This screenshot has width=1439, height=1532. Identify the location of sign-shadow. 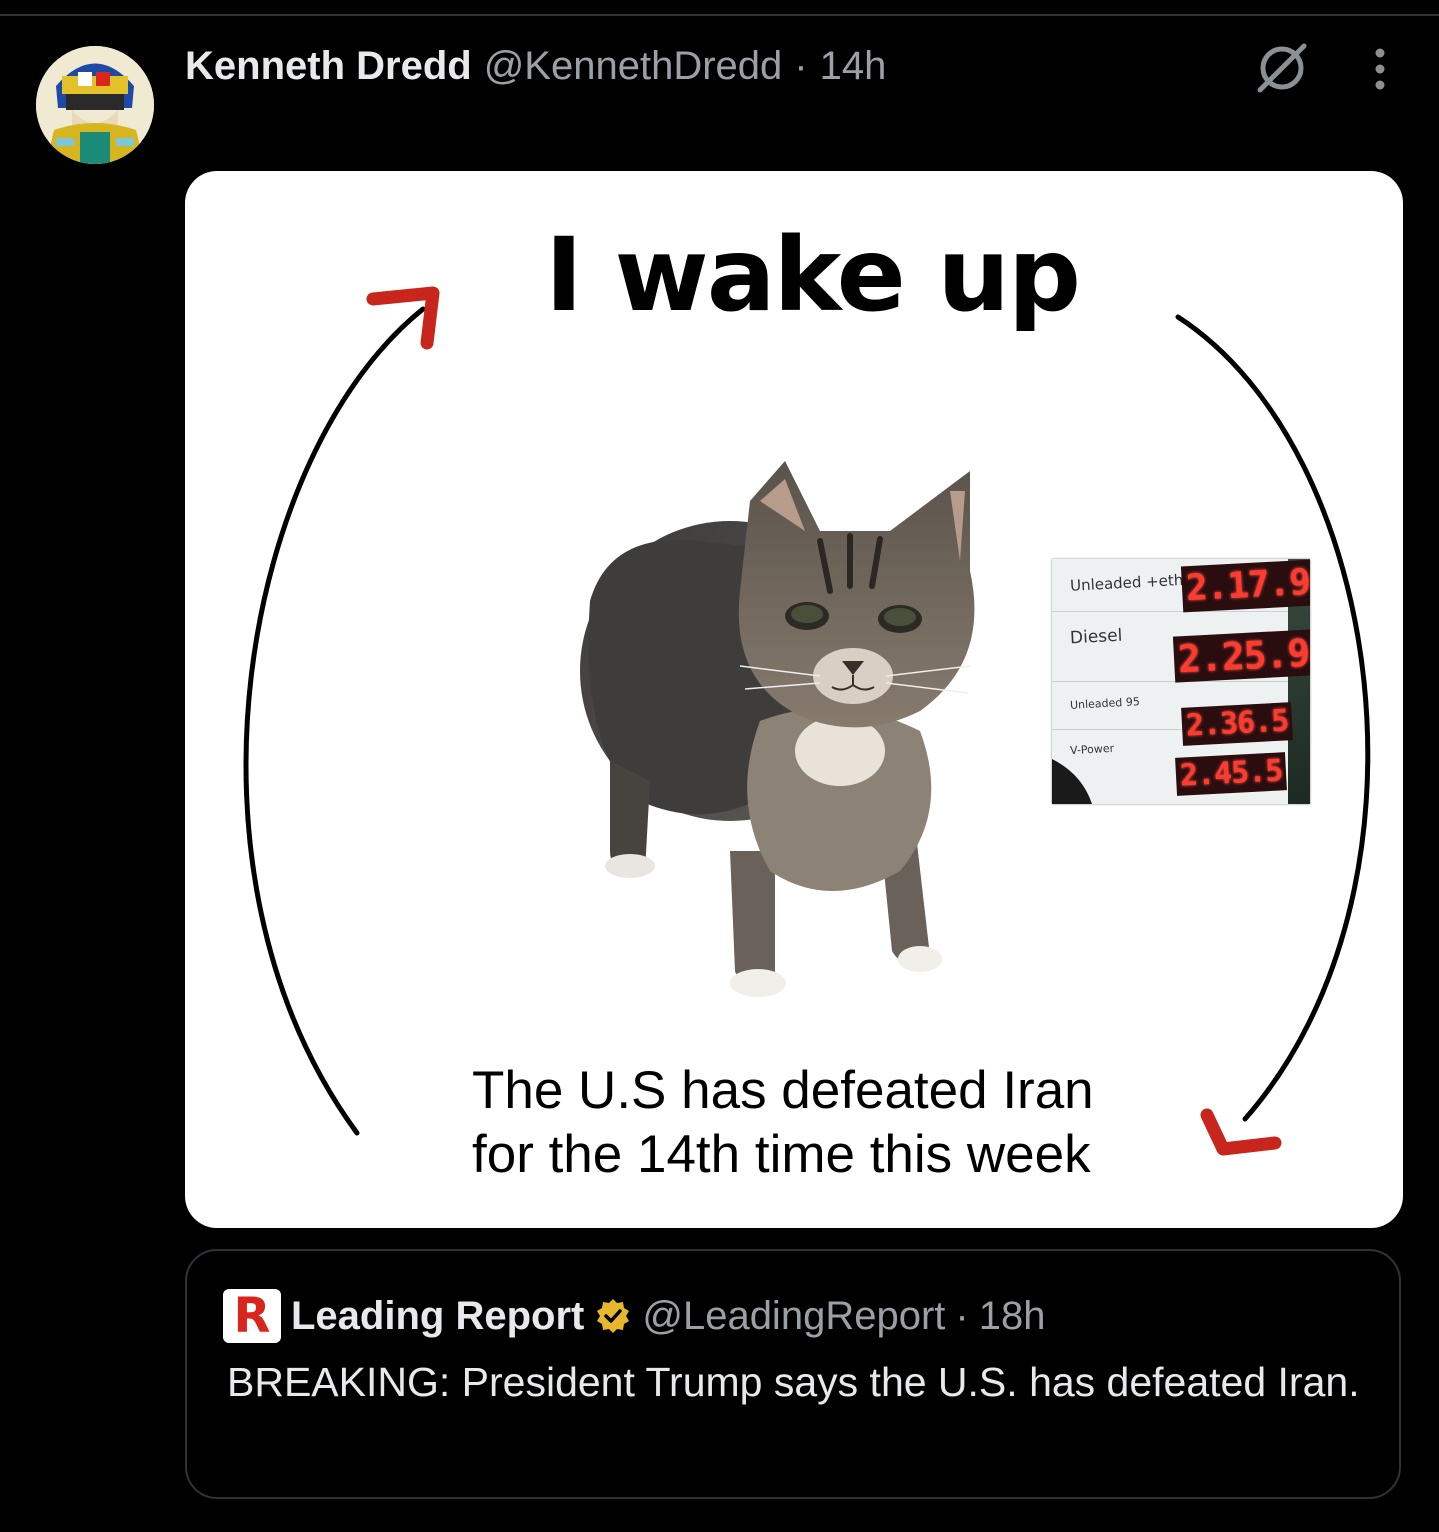
(1072, 781).